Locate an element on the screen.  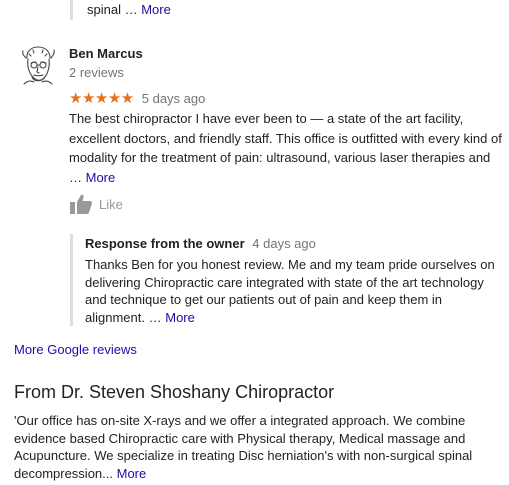
review-date: 5 days ago is located at coordinates (173, 98).